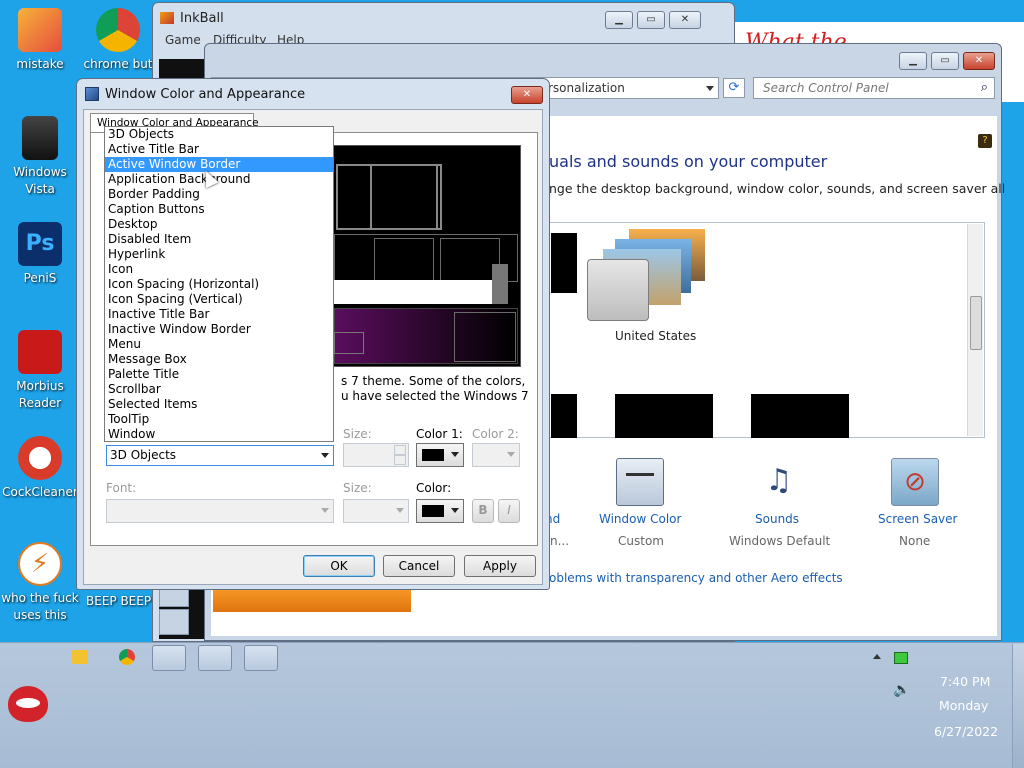  Describe the element at coordinates (963, 705) in the screenshot. I see `clock-day: Monday` at that location.